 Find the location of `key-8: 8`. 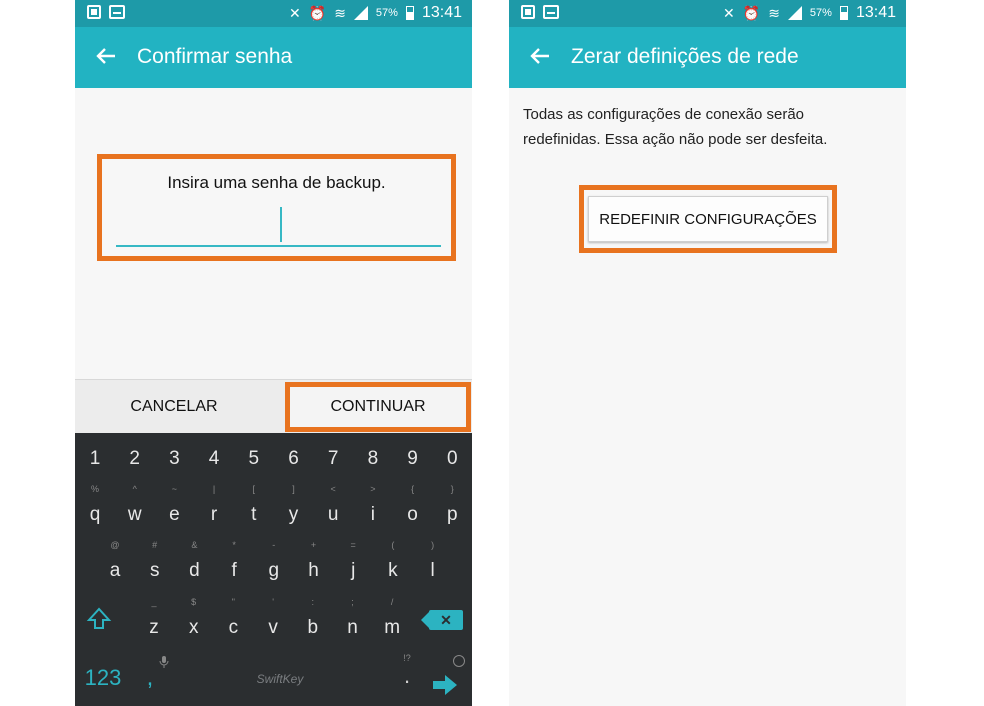

key-8: 8 is located at coordinates (373, 459).